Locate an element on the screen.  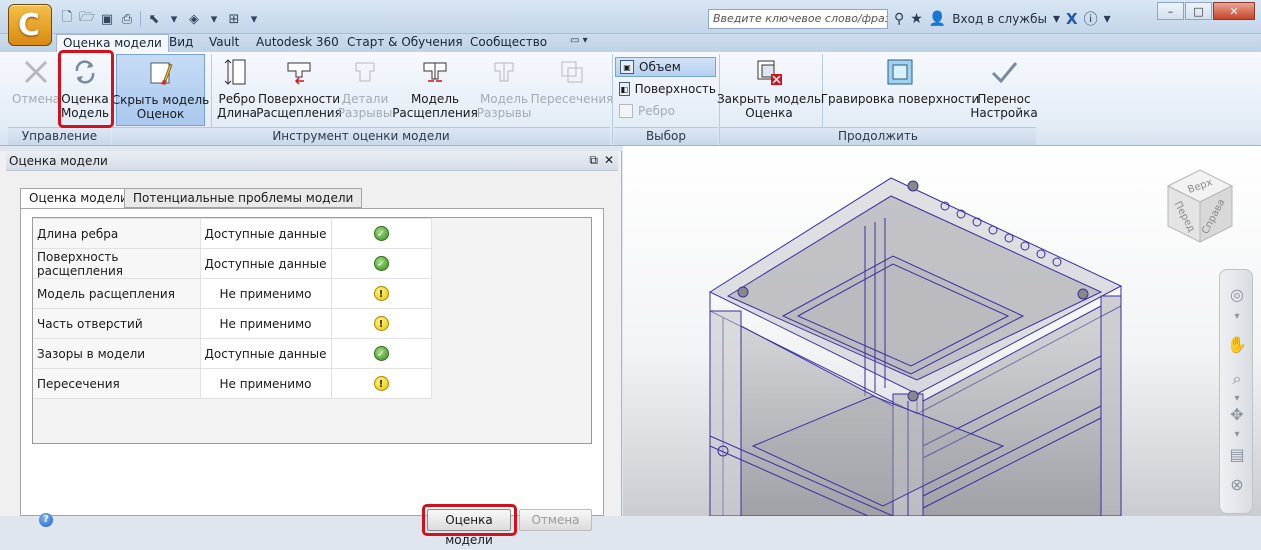
select-edge-button: Ребро is located at coordinates (665, 111).